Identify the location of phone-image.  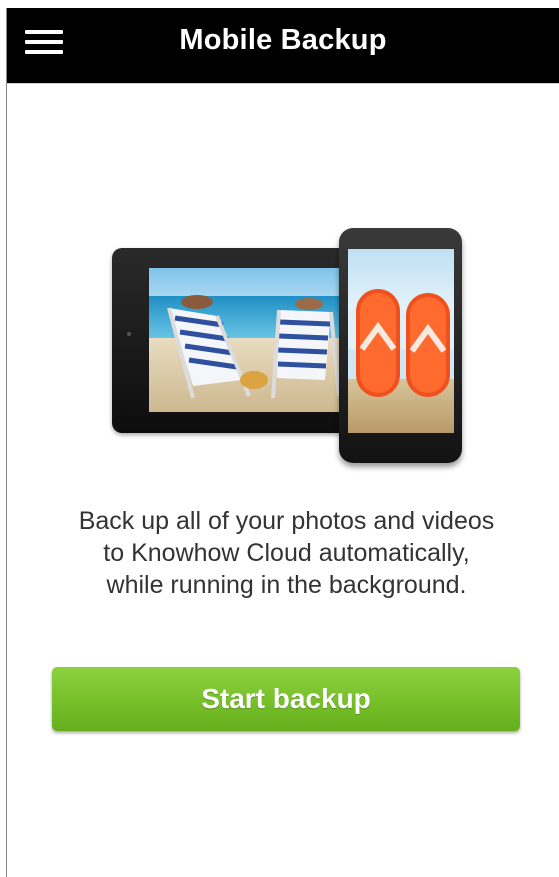
(400, 345).